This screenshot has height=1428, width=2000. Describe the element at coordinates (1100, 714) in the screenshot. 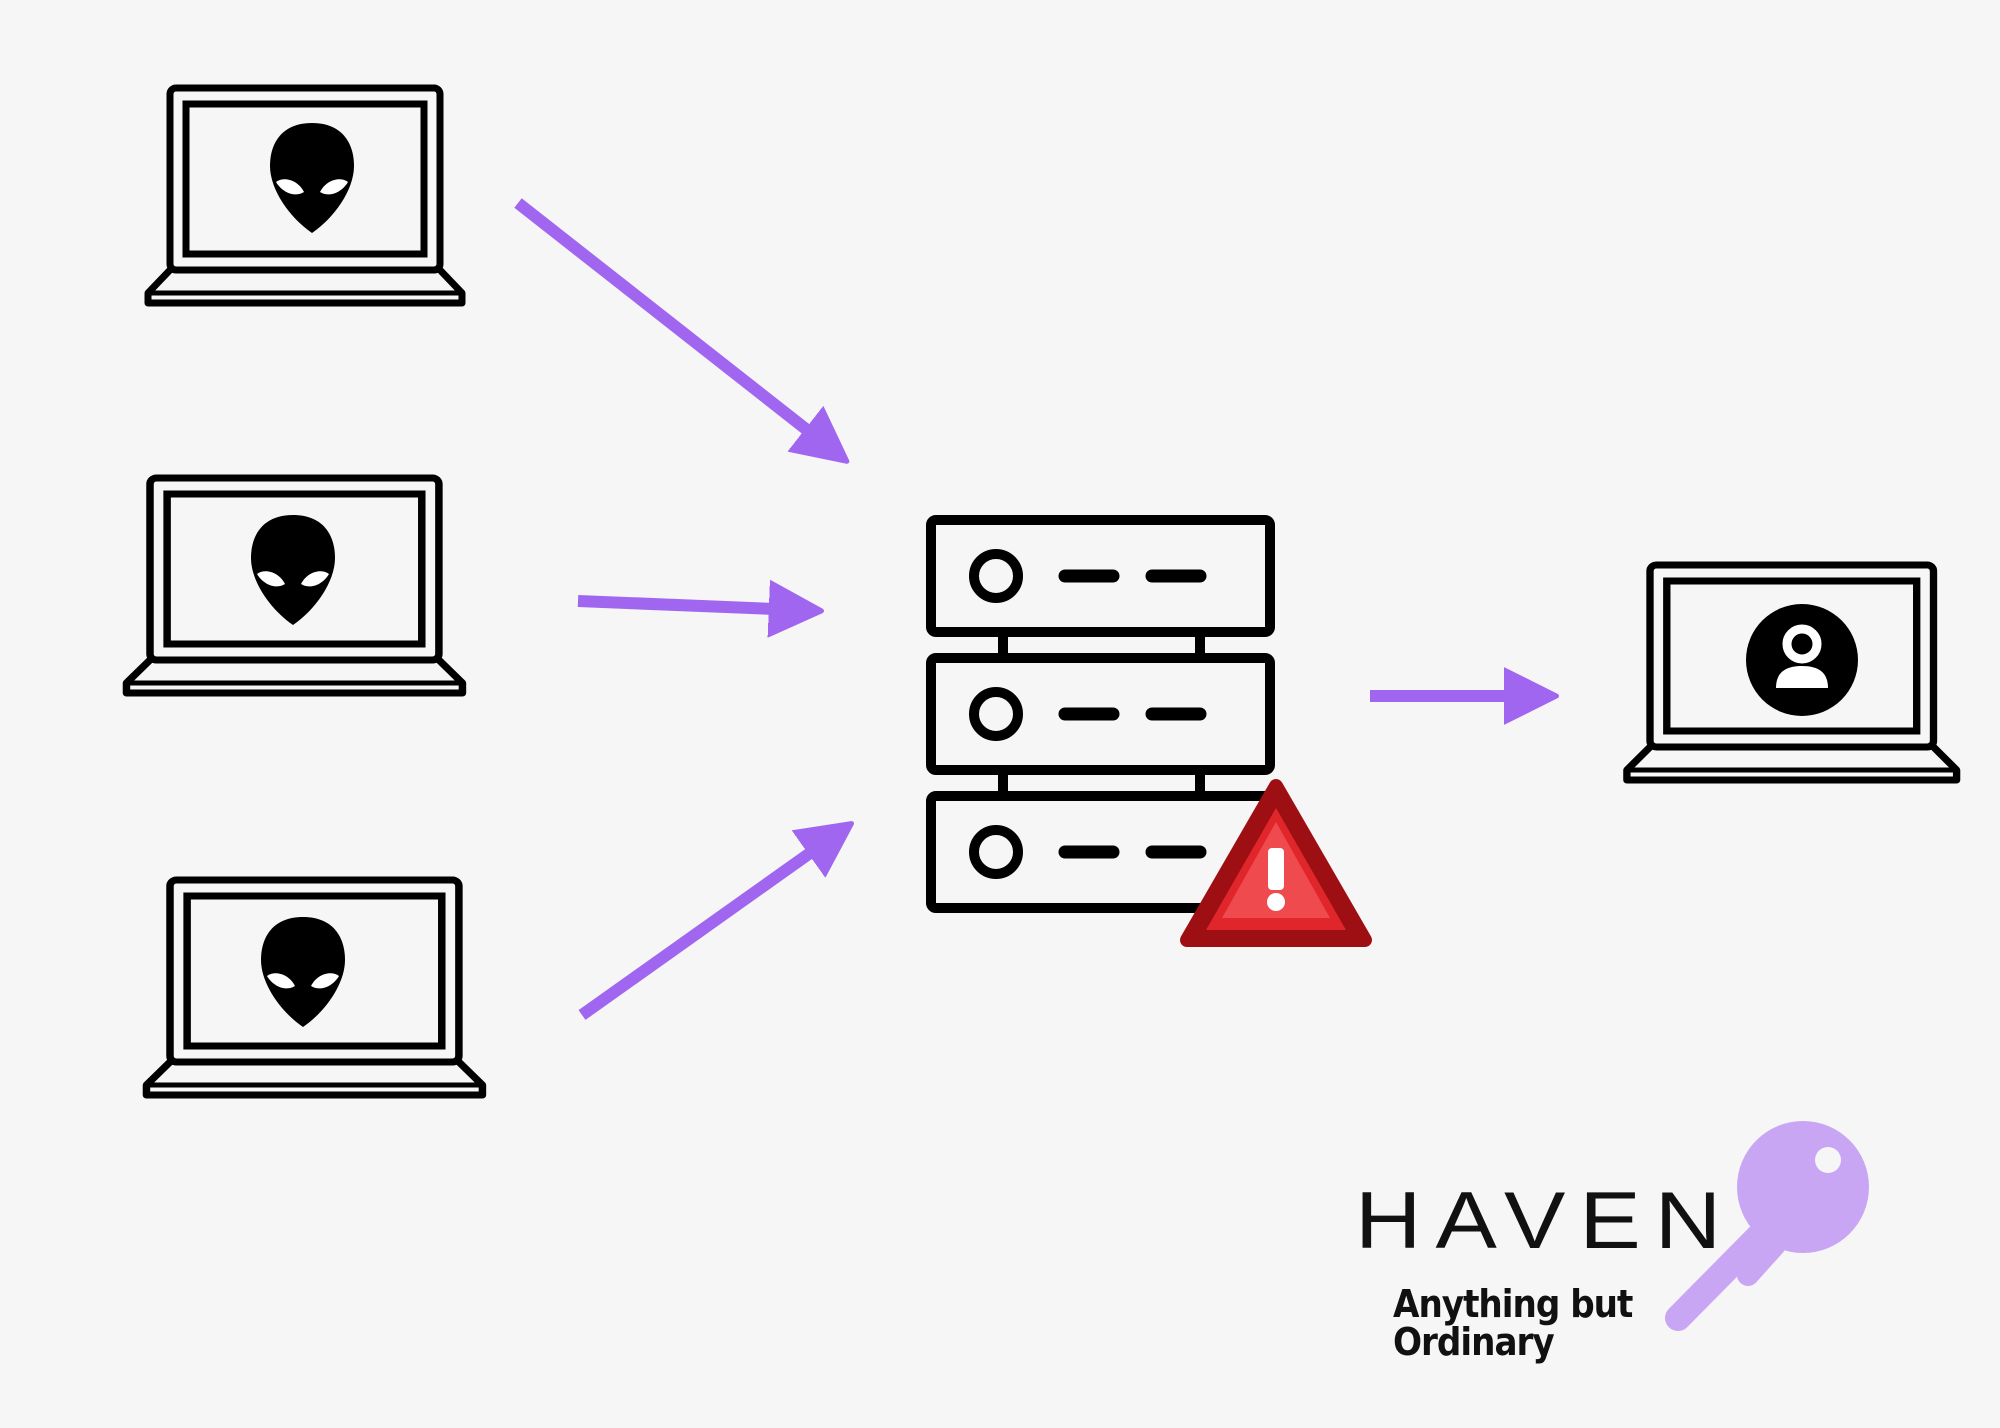

I see `server-rack-icon` at that location.